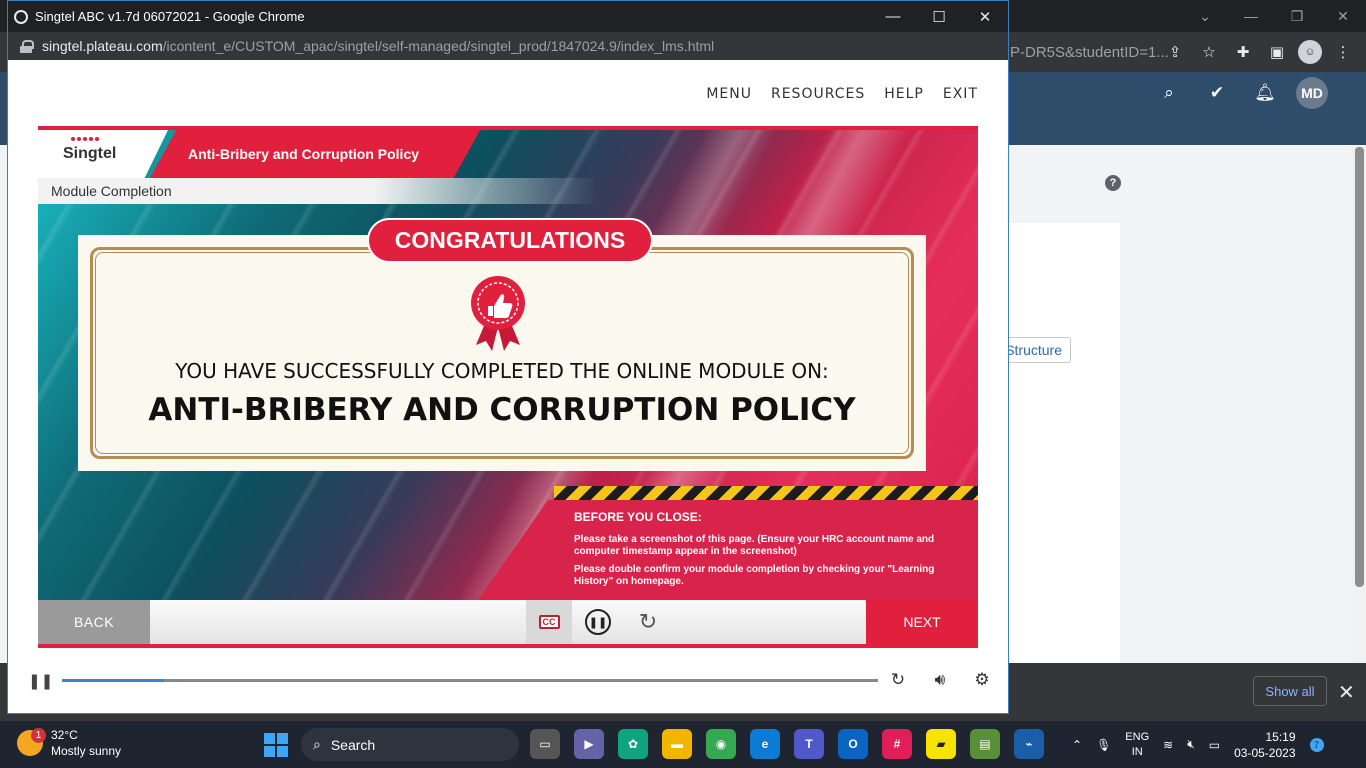 Image resolution: width=1366 pixels, height=768 pixels. Describe the element at coordinates (922, 622) in the screenshot. I see `next-button: NEXT` at that location.